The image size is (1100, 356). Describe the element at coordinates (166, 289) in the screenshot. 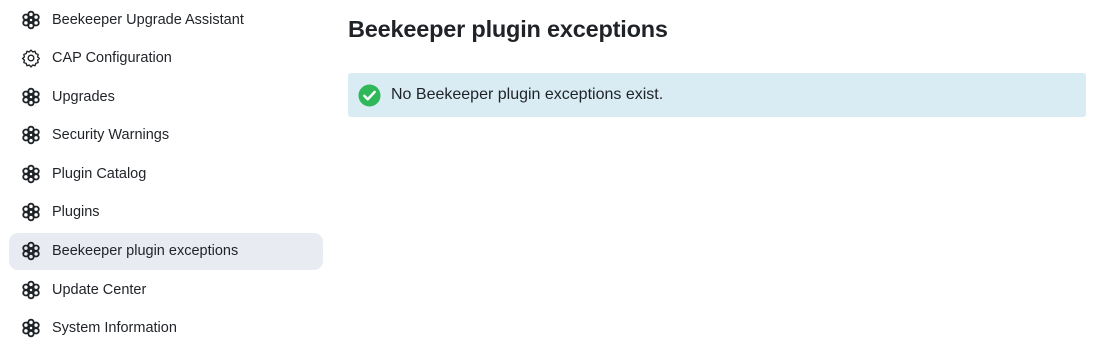

I see `sidebar-item-update-center: Update Center` at that location.